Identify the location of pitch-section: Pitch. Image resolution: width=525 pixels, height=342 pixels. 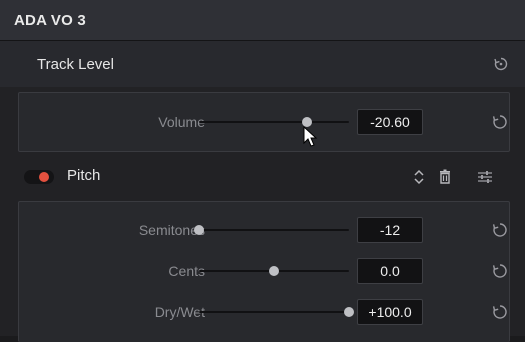
(262, 177).